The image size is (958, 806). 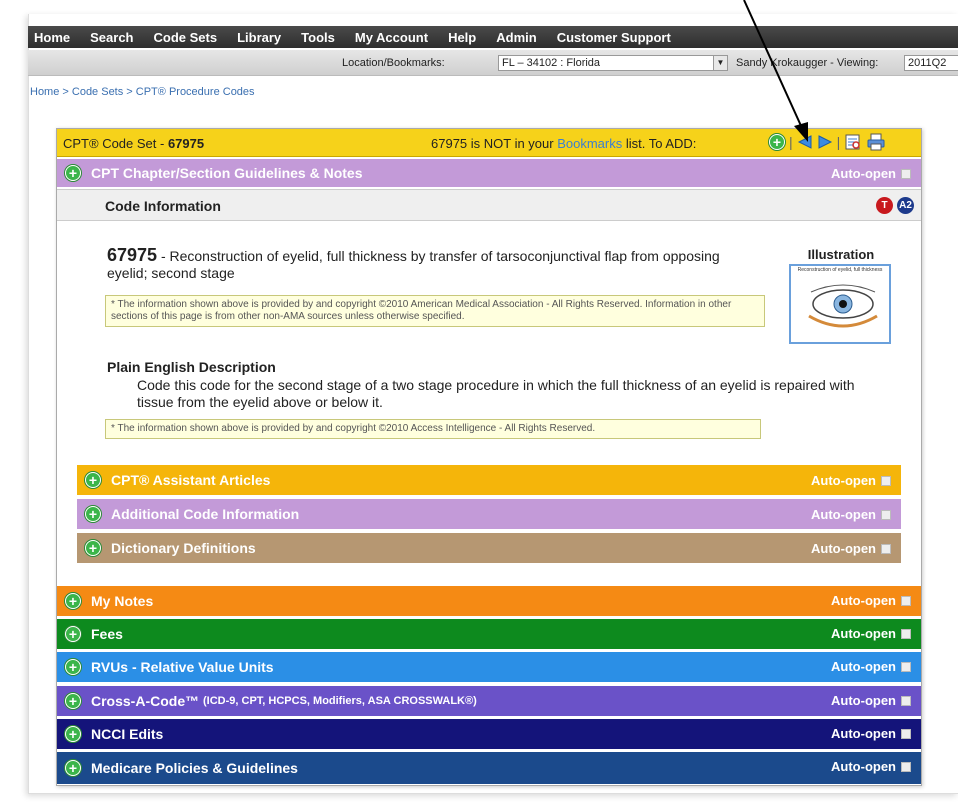 I want to click on fees-section: + Fees Auto-open, so click(x=489, y=634).